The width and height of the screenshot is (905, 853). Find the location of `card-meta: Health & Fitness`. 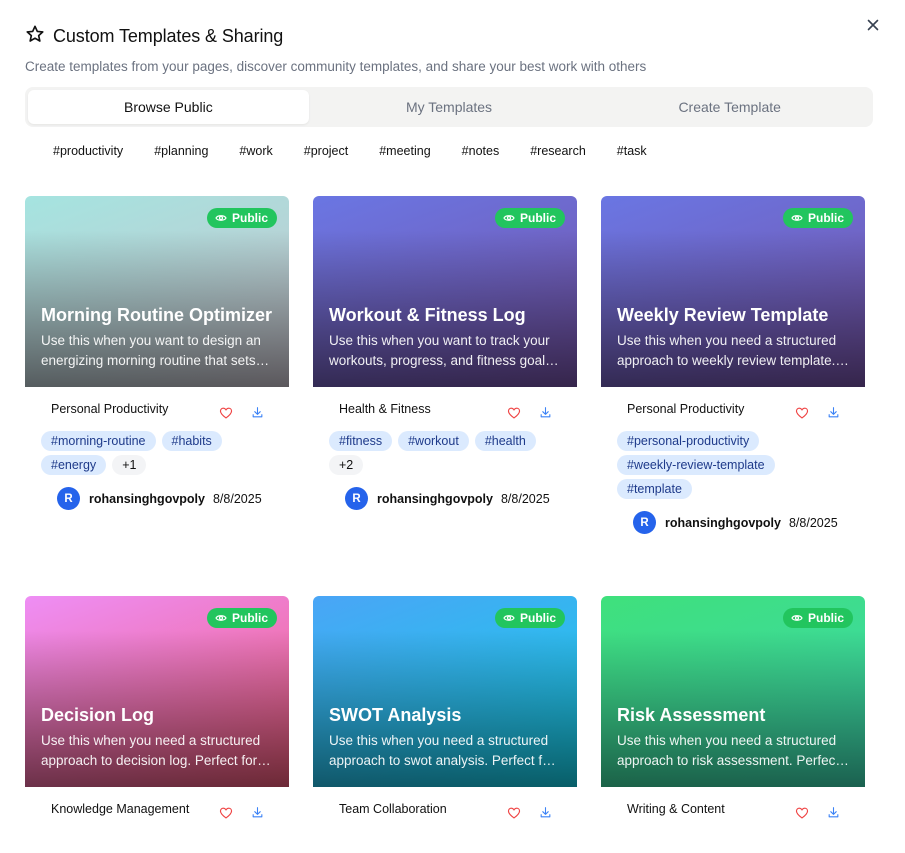

card-meta: Health & Fitness is located at coordinates (445, 409).